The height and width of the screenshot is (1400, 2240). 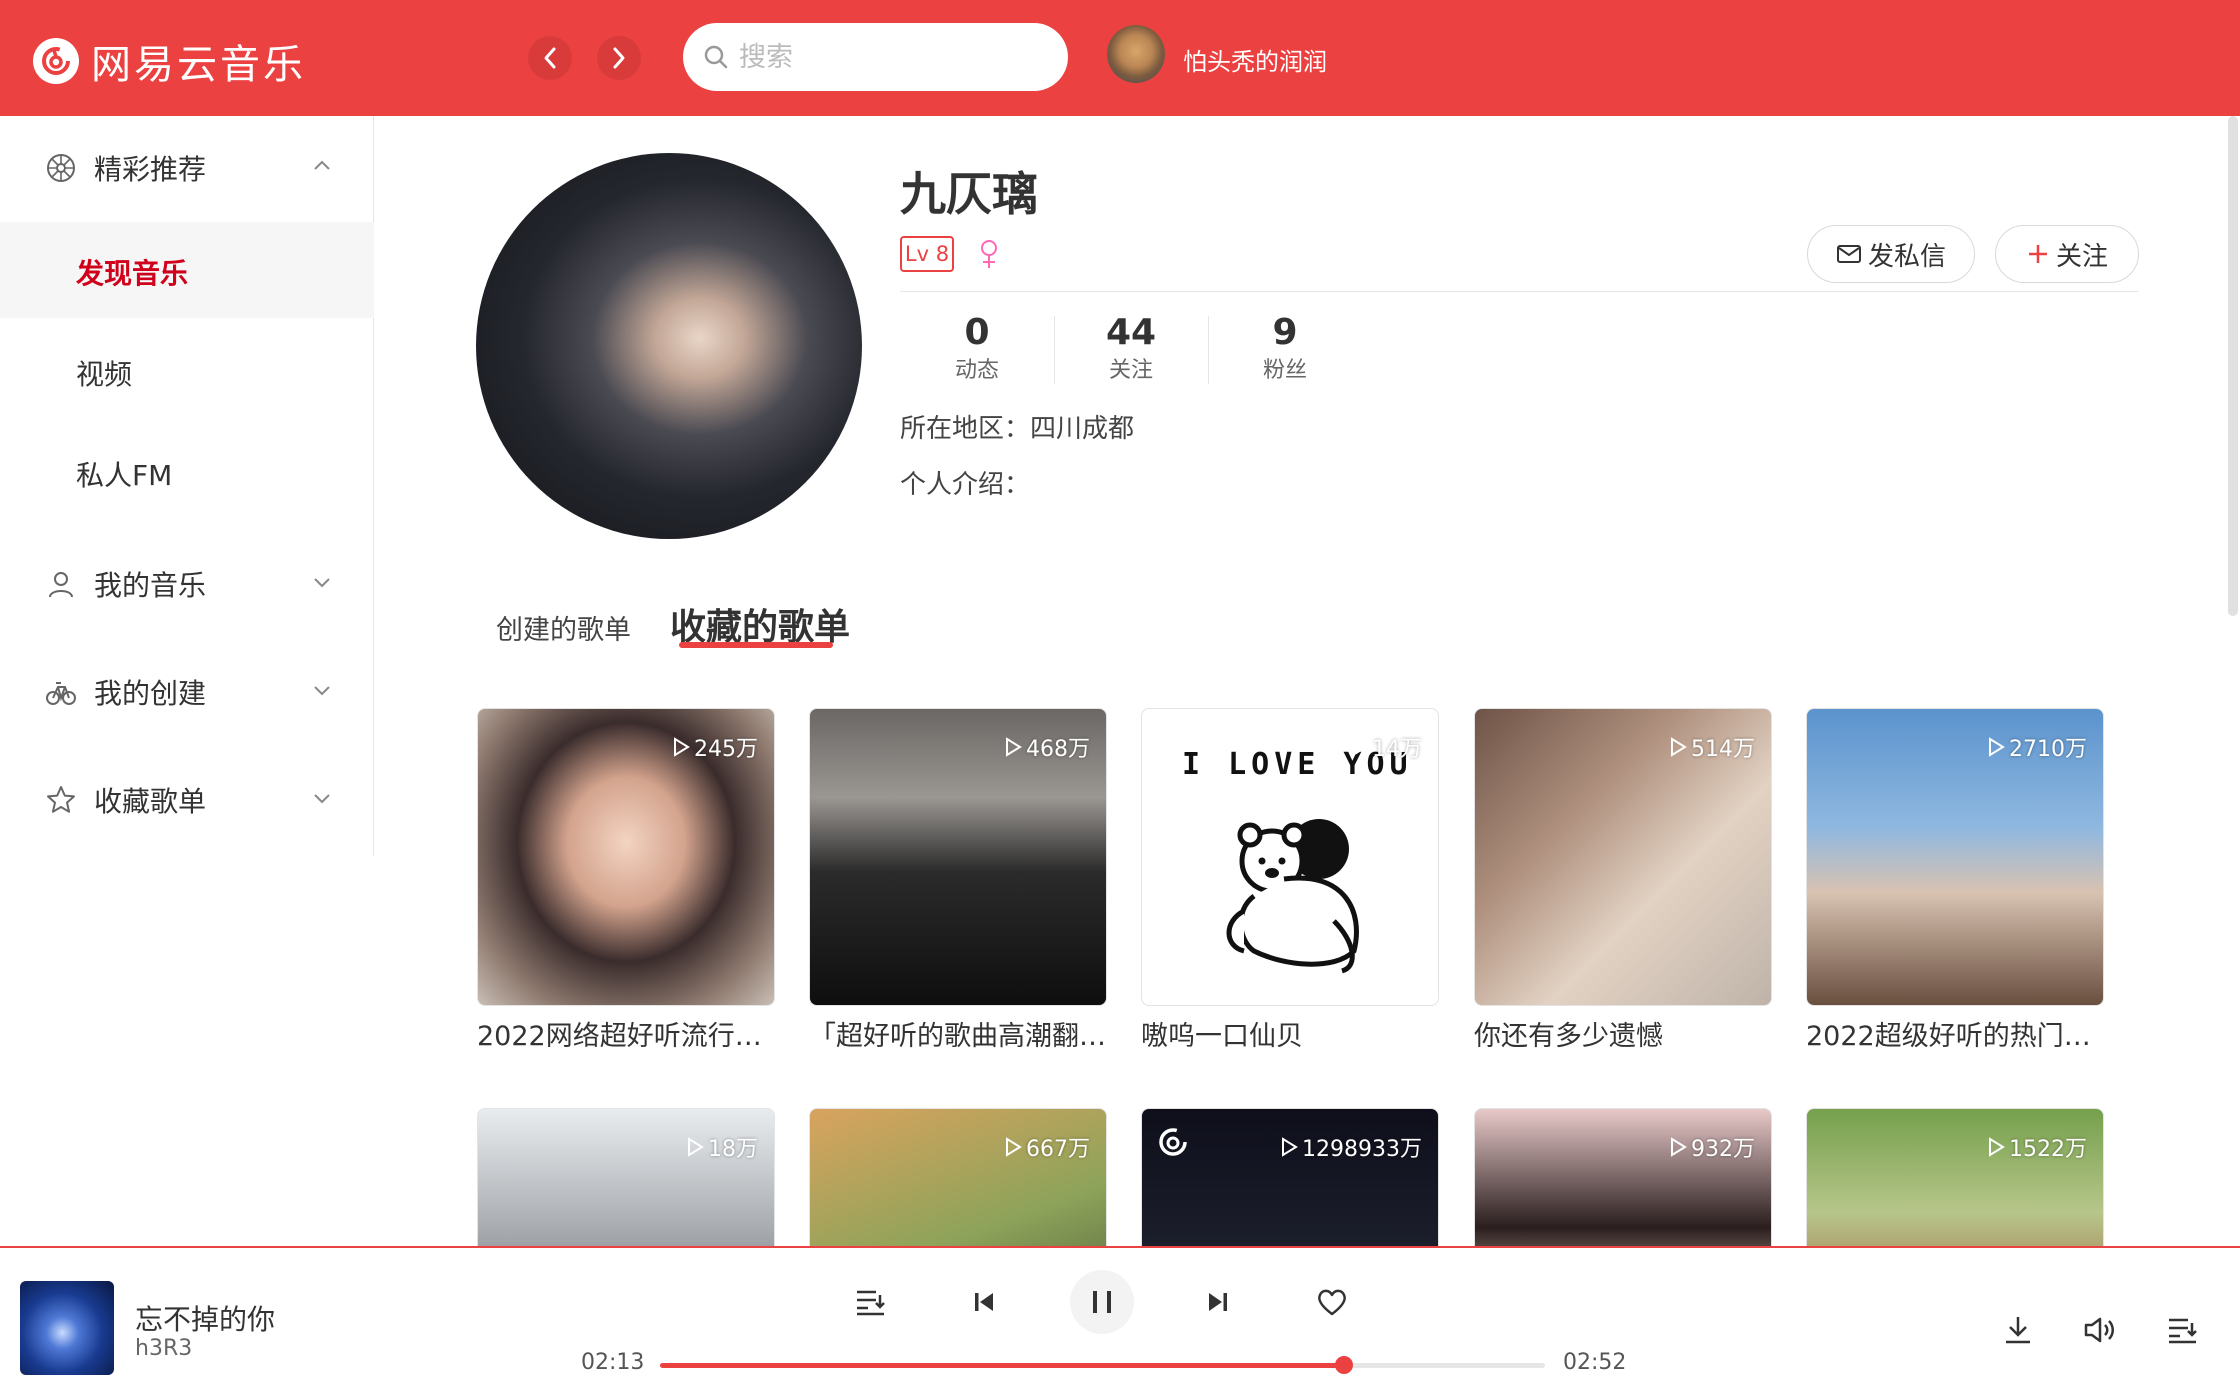 What do you see at coordinates (1058, 749) in the screenshot?
I see `play-count-value: 468万` at bounding box center [1058, 749].